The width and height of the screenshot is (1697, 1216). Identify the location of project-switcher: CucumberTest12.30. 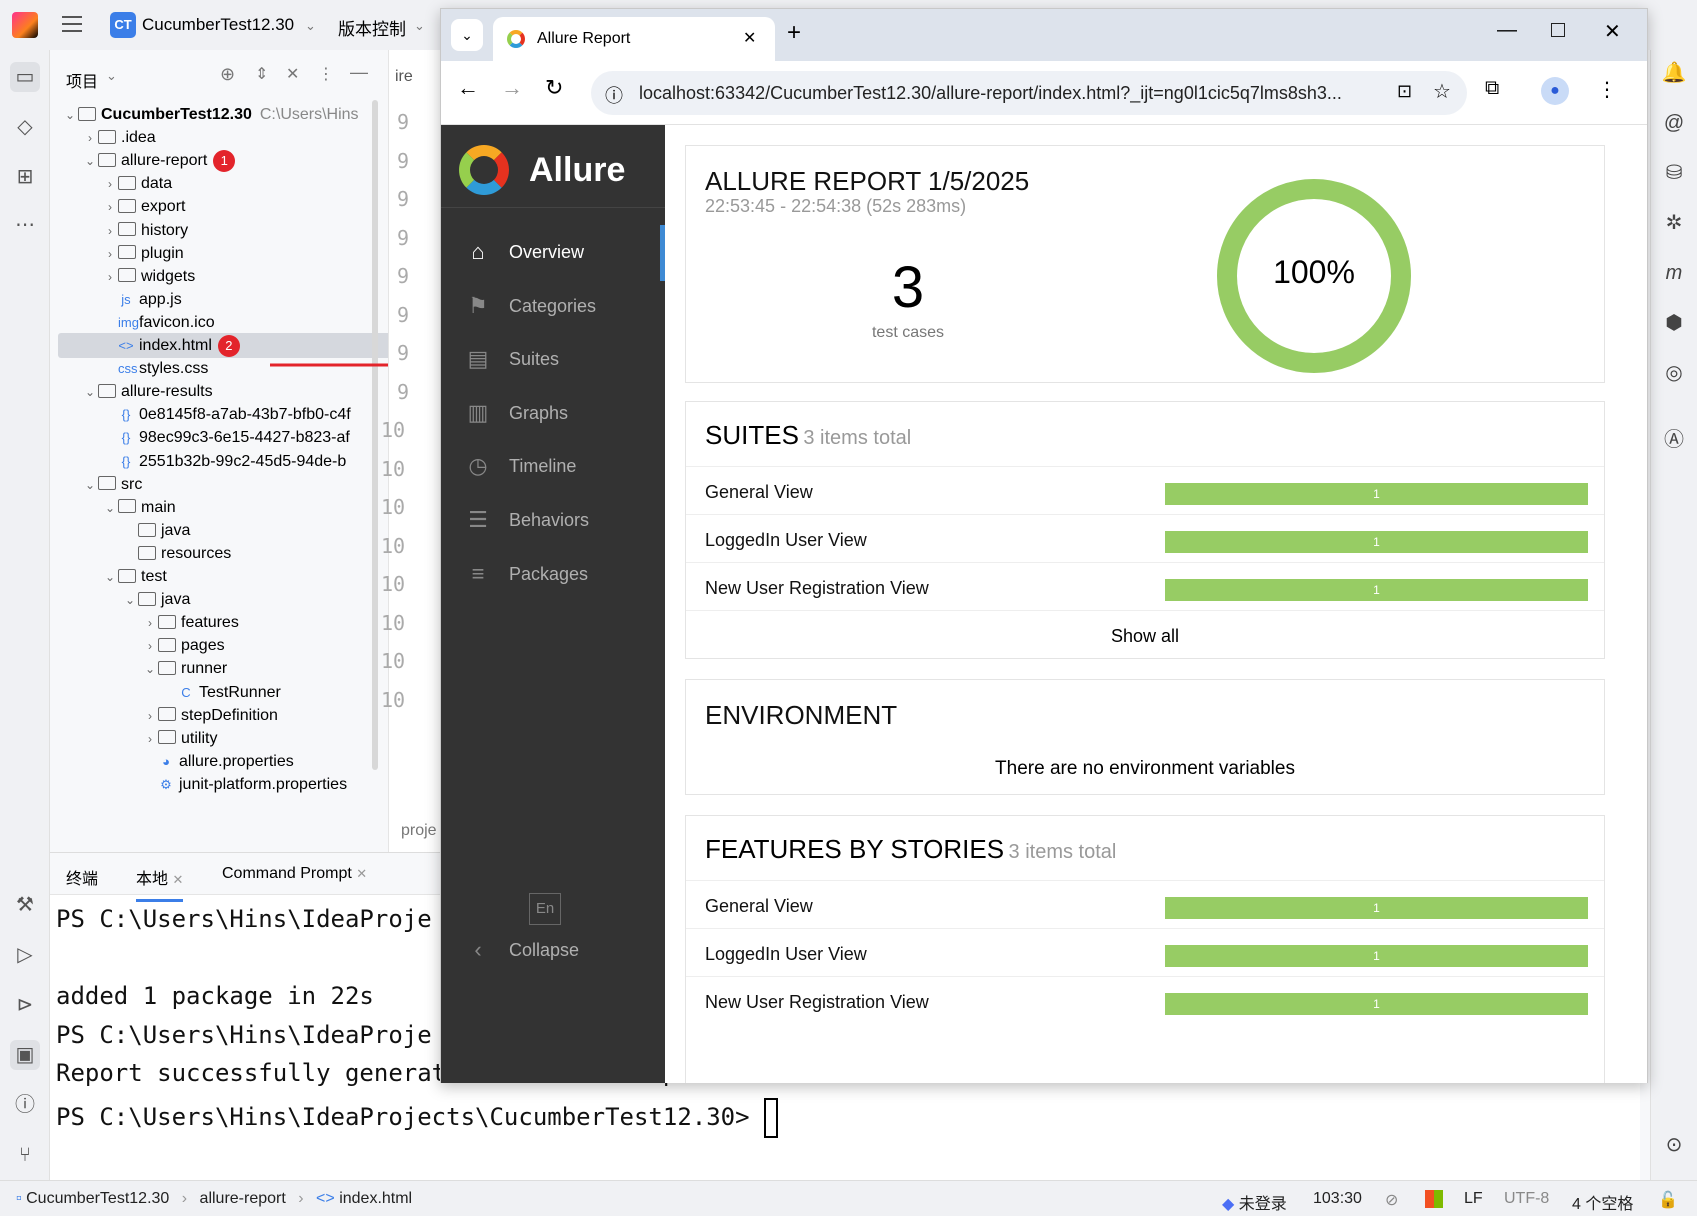
(218, 25).